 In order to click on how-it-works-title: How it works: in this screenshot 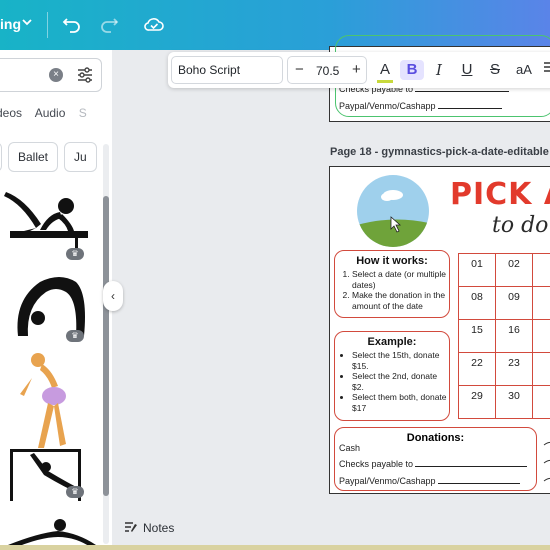, I will do `click(392, 261)`.